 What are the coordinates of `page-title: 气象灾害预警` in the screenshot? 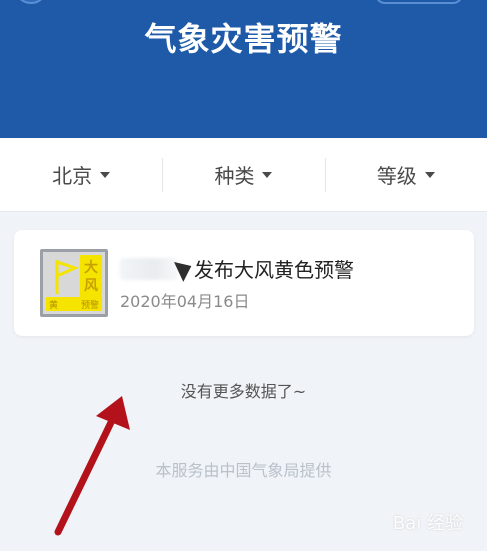 It's located at (243, 39).